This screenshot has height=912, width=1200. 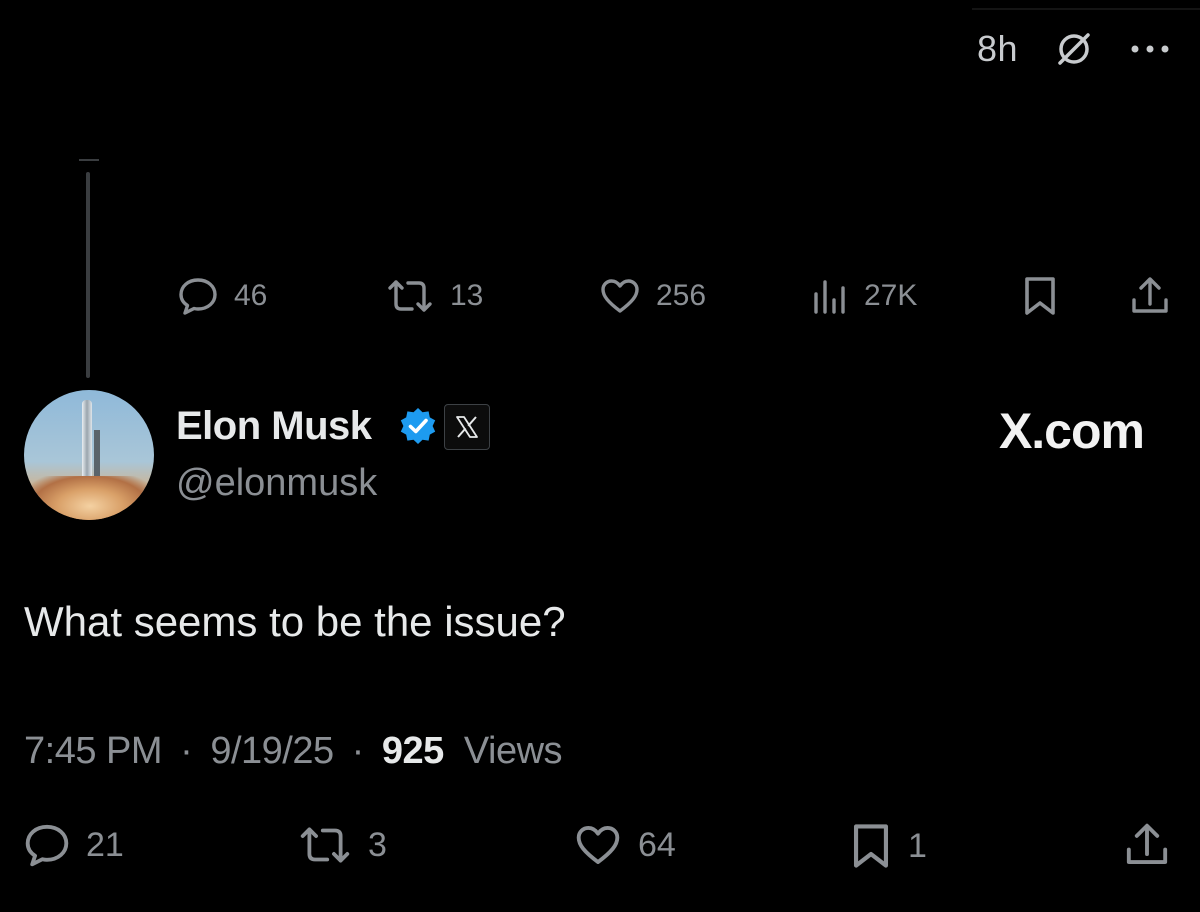 I want to click on like-count: 64, so click(x=657, y=844).